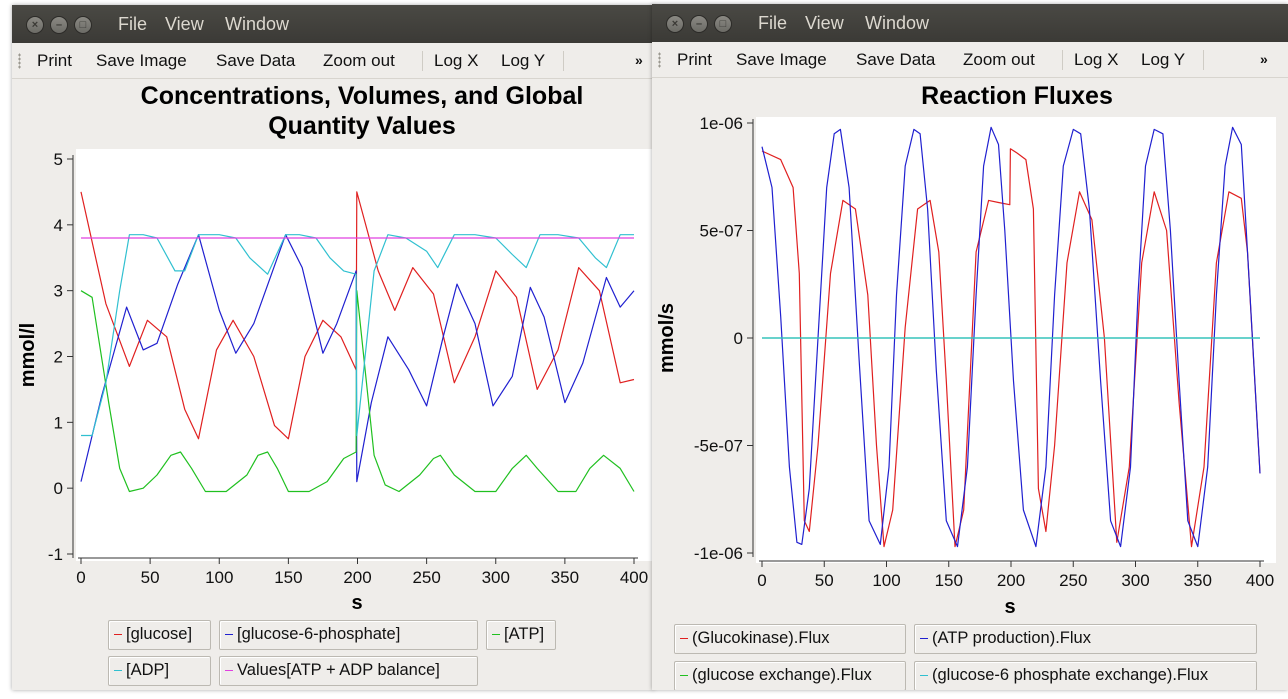 The image size is (1288, 699). I want to click on y-tick-label: 1e-06, so click(721, 123).